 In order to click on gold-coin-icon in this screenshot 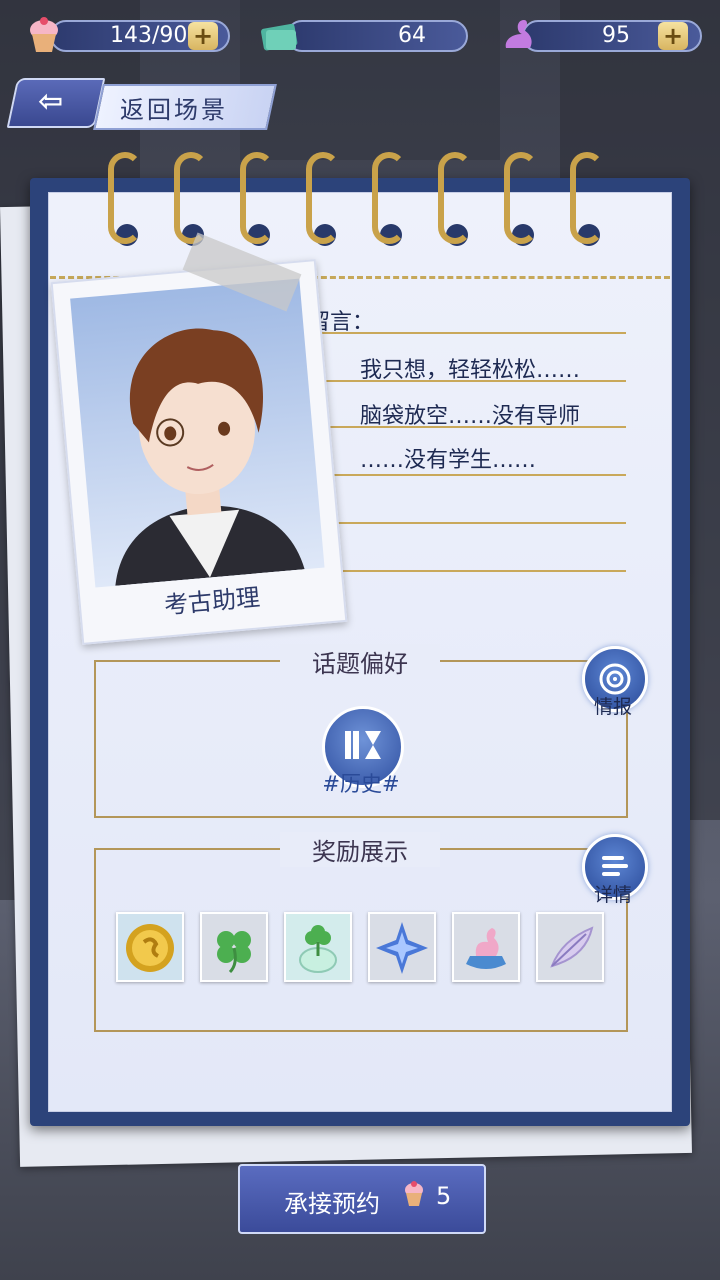, I will do `click(150, 948)`.